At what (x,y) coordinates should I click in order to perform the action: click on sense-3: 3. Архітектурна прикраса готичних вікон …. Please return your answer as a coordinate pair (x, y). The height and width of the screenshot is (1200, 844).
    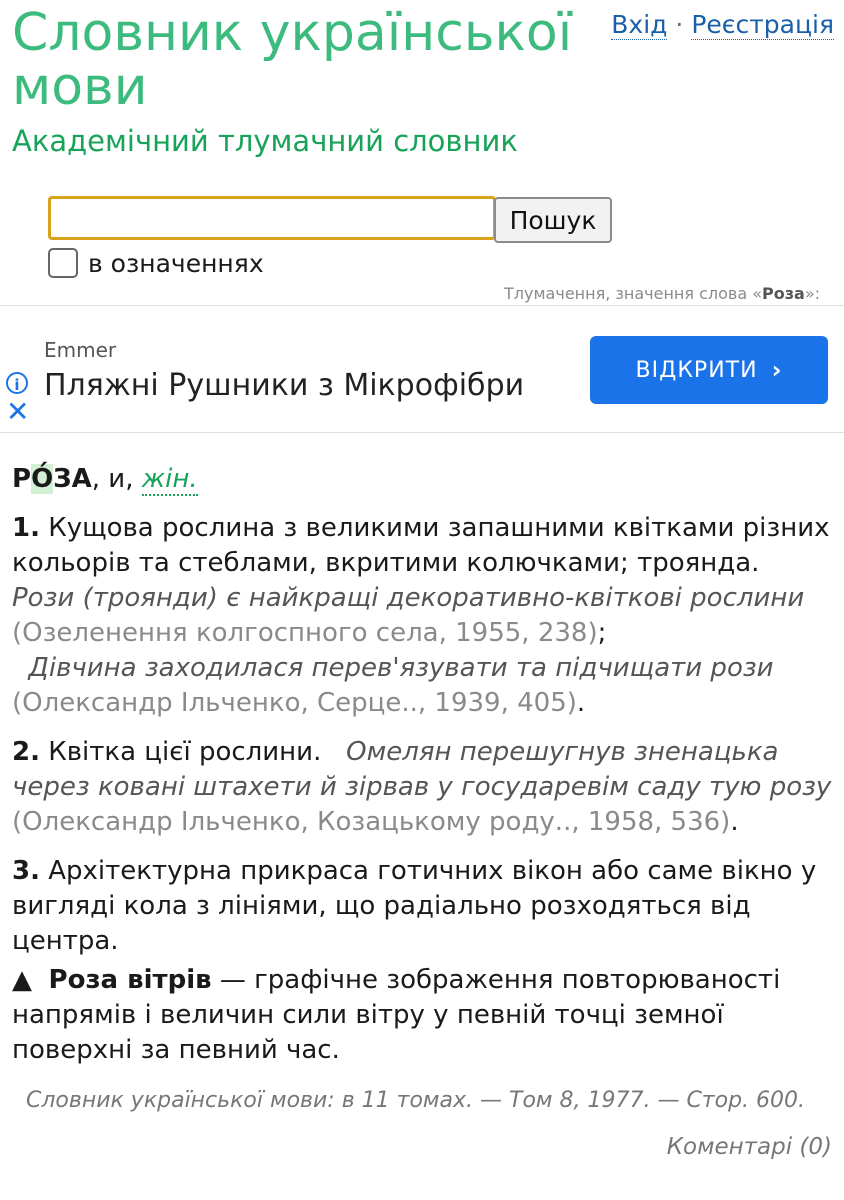
    Looking at the image, I should click on (423, 906).